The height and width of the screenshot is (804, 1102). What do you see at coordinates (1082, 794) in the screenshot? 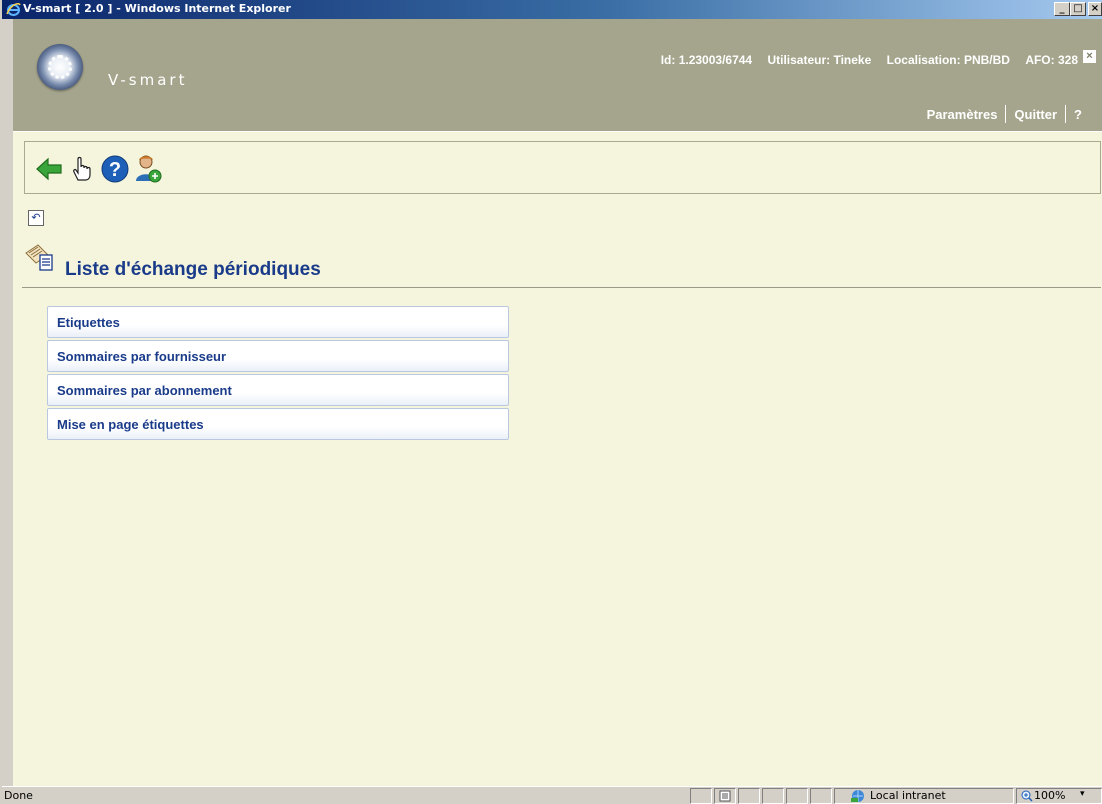
I see `zoom-dropdown-icon: ▾` at bounding box center [1082, 794].